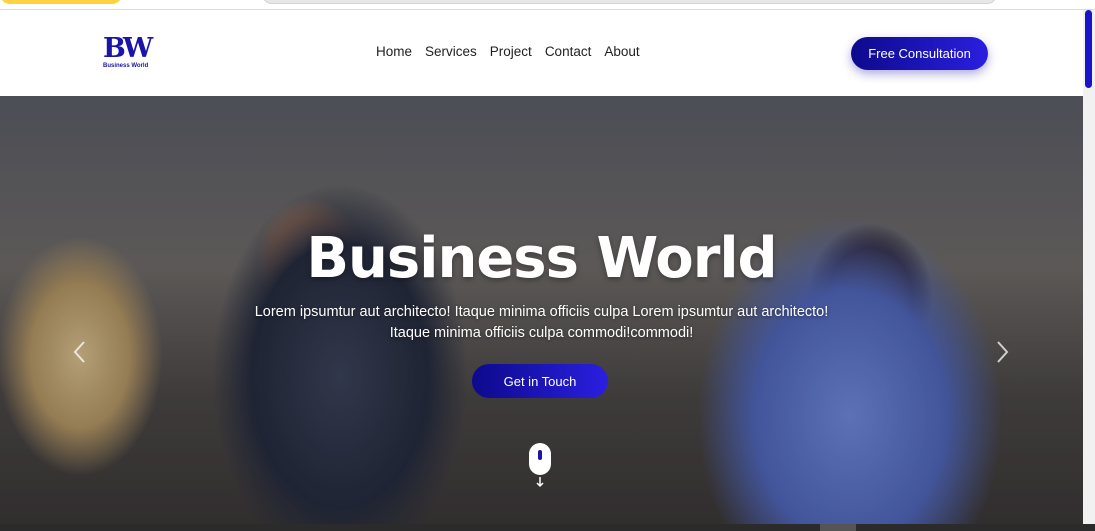 Image resolution: width=1095 pixels, height=531 pixels. I want to click on nav-link-about: About, so click(621, 51).